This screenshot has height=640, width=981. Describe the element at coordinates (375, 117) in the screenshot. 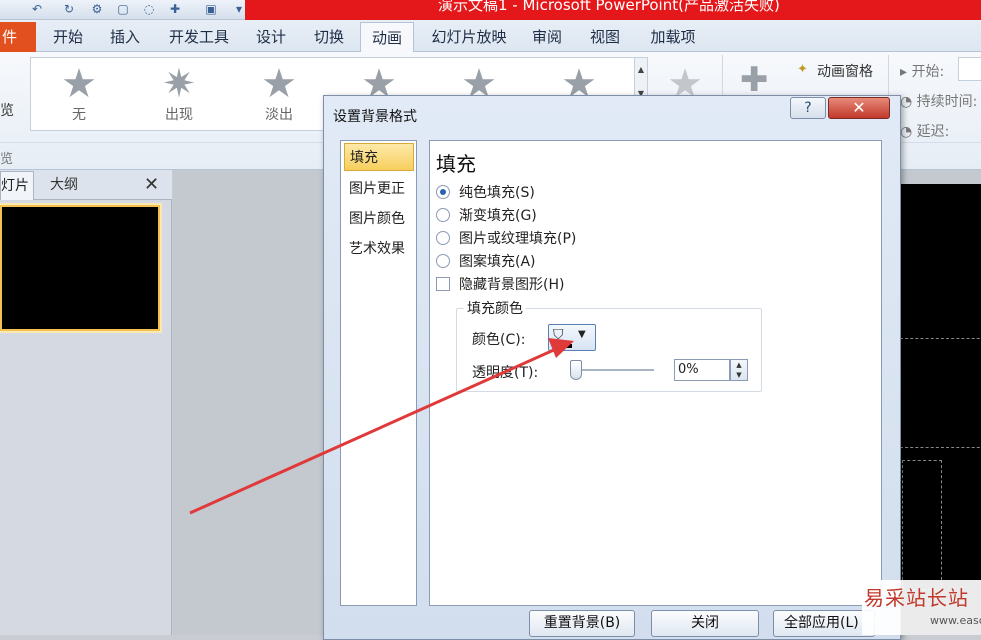

I see `dialog-title: 设置背景格式` at that location.